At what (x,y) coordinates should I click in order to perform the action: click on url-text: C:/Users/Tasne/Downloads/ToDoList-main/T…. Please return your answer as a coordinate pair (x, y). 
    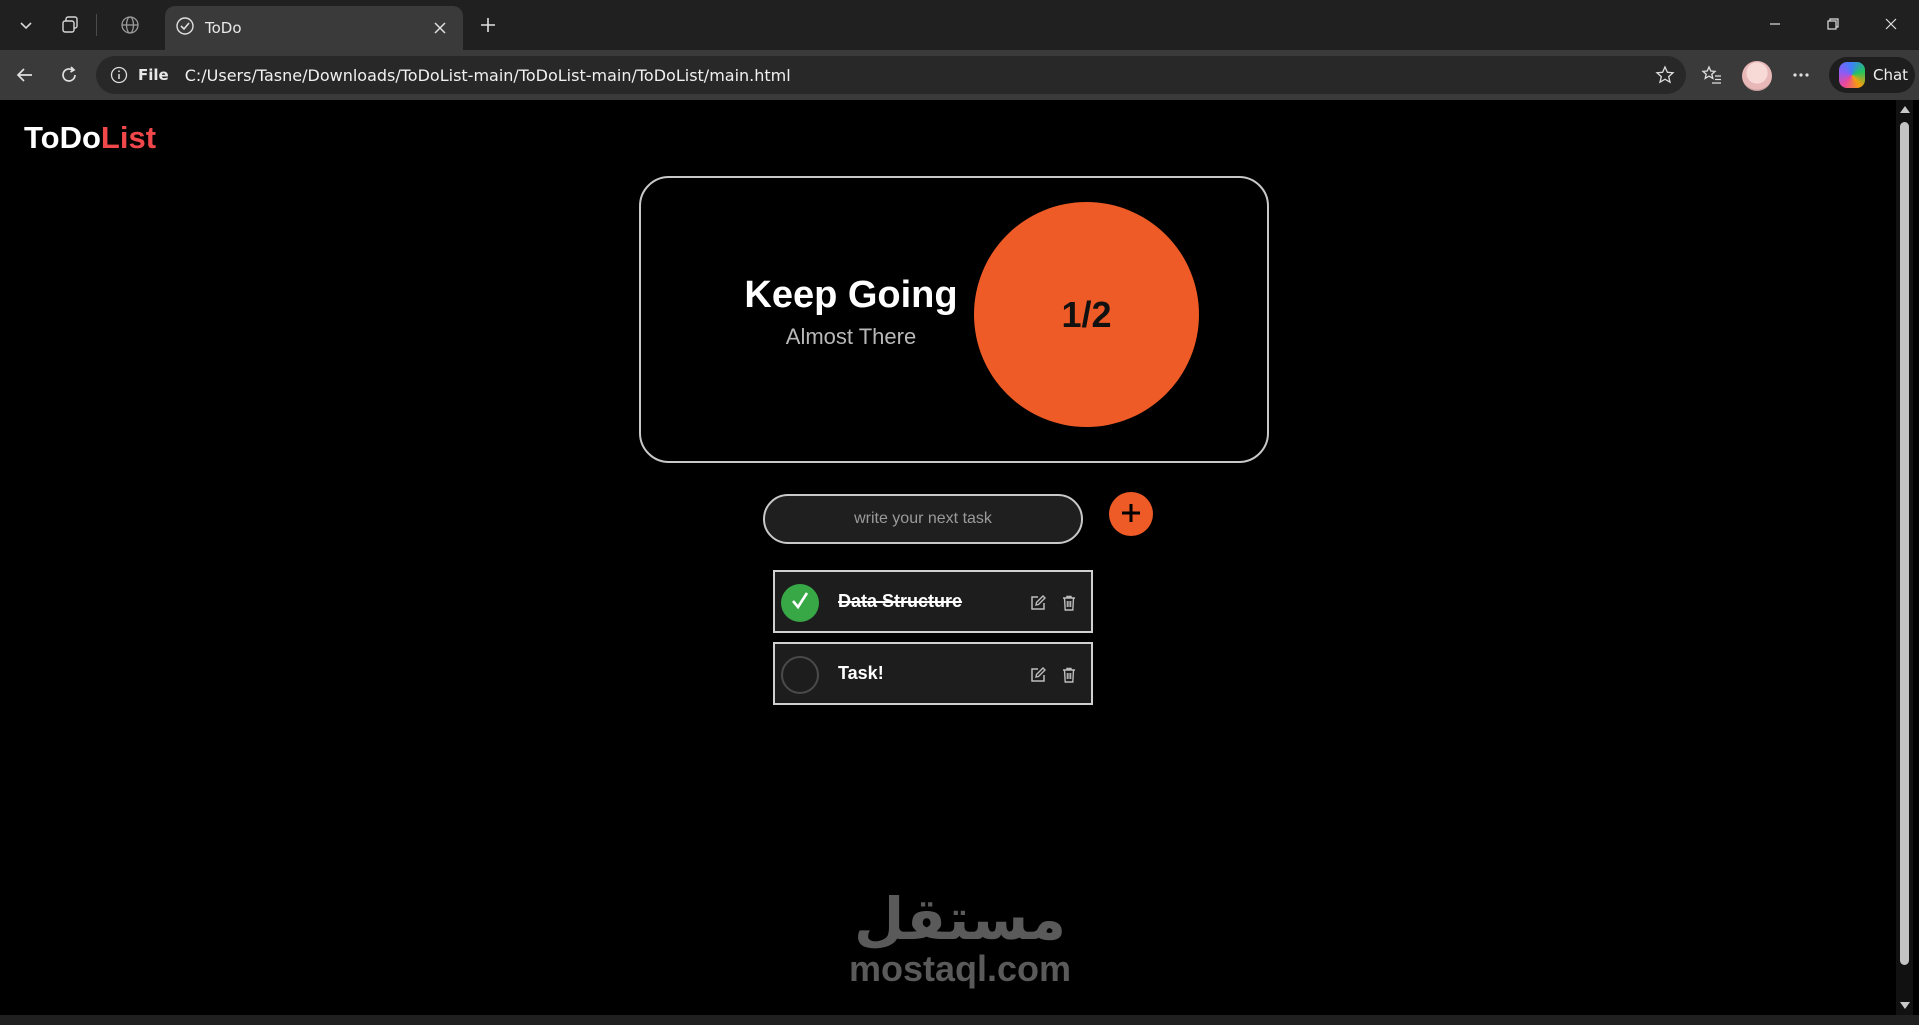
    Looking at the image, I should click on (917, 75).